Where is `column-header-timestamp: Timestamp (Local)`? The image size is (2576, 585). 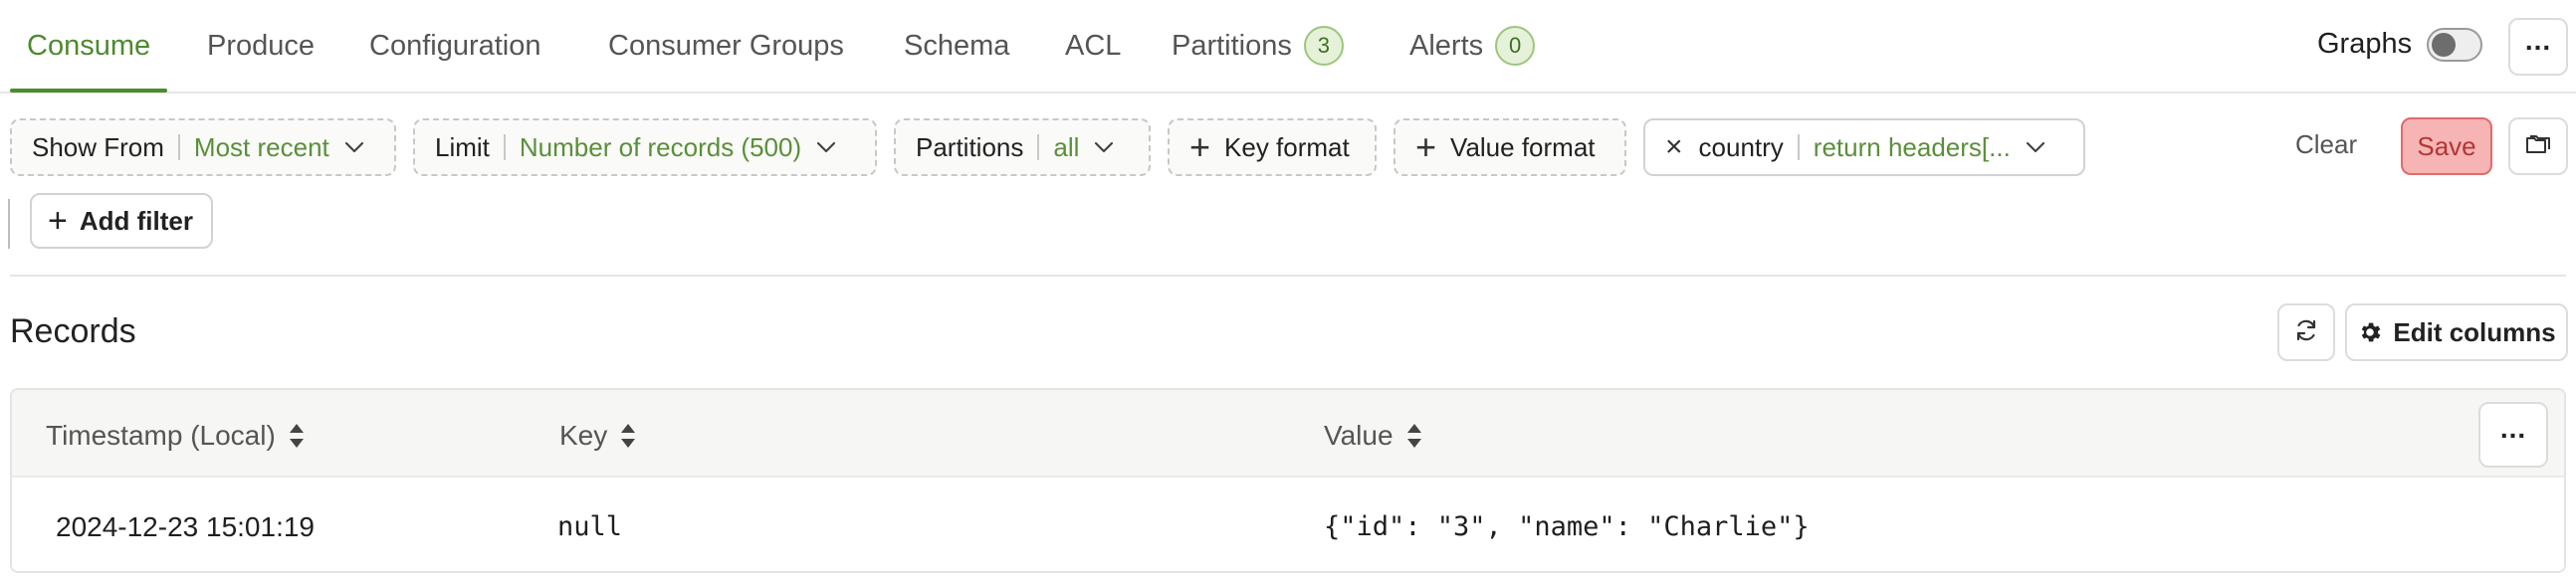 column-header-timestamp: Timestamp (Local) is located at coordinates (176, 436).